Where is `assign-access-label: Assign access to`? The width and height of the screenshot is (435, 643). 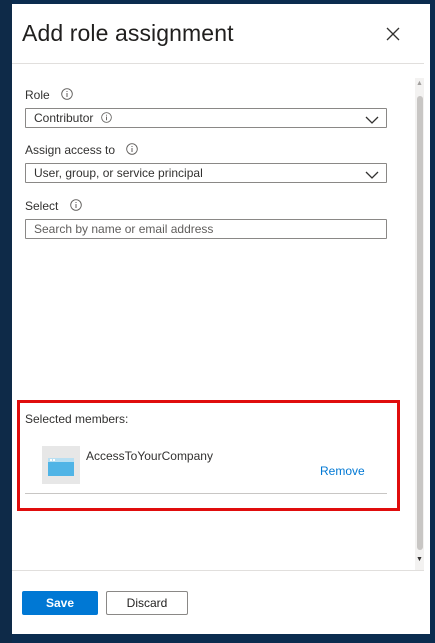
assign-access-label: Assign access to is located at coordinates (70, 150).